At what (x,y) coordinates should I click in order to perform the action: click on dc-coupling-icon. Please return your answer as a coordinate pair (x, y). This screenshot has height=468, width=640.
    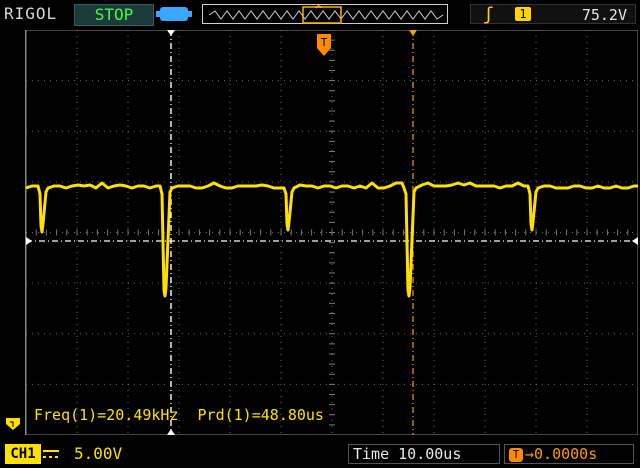
    Looking at the image, I should click on (51, 454).